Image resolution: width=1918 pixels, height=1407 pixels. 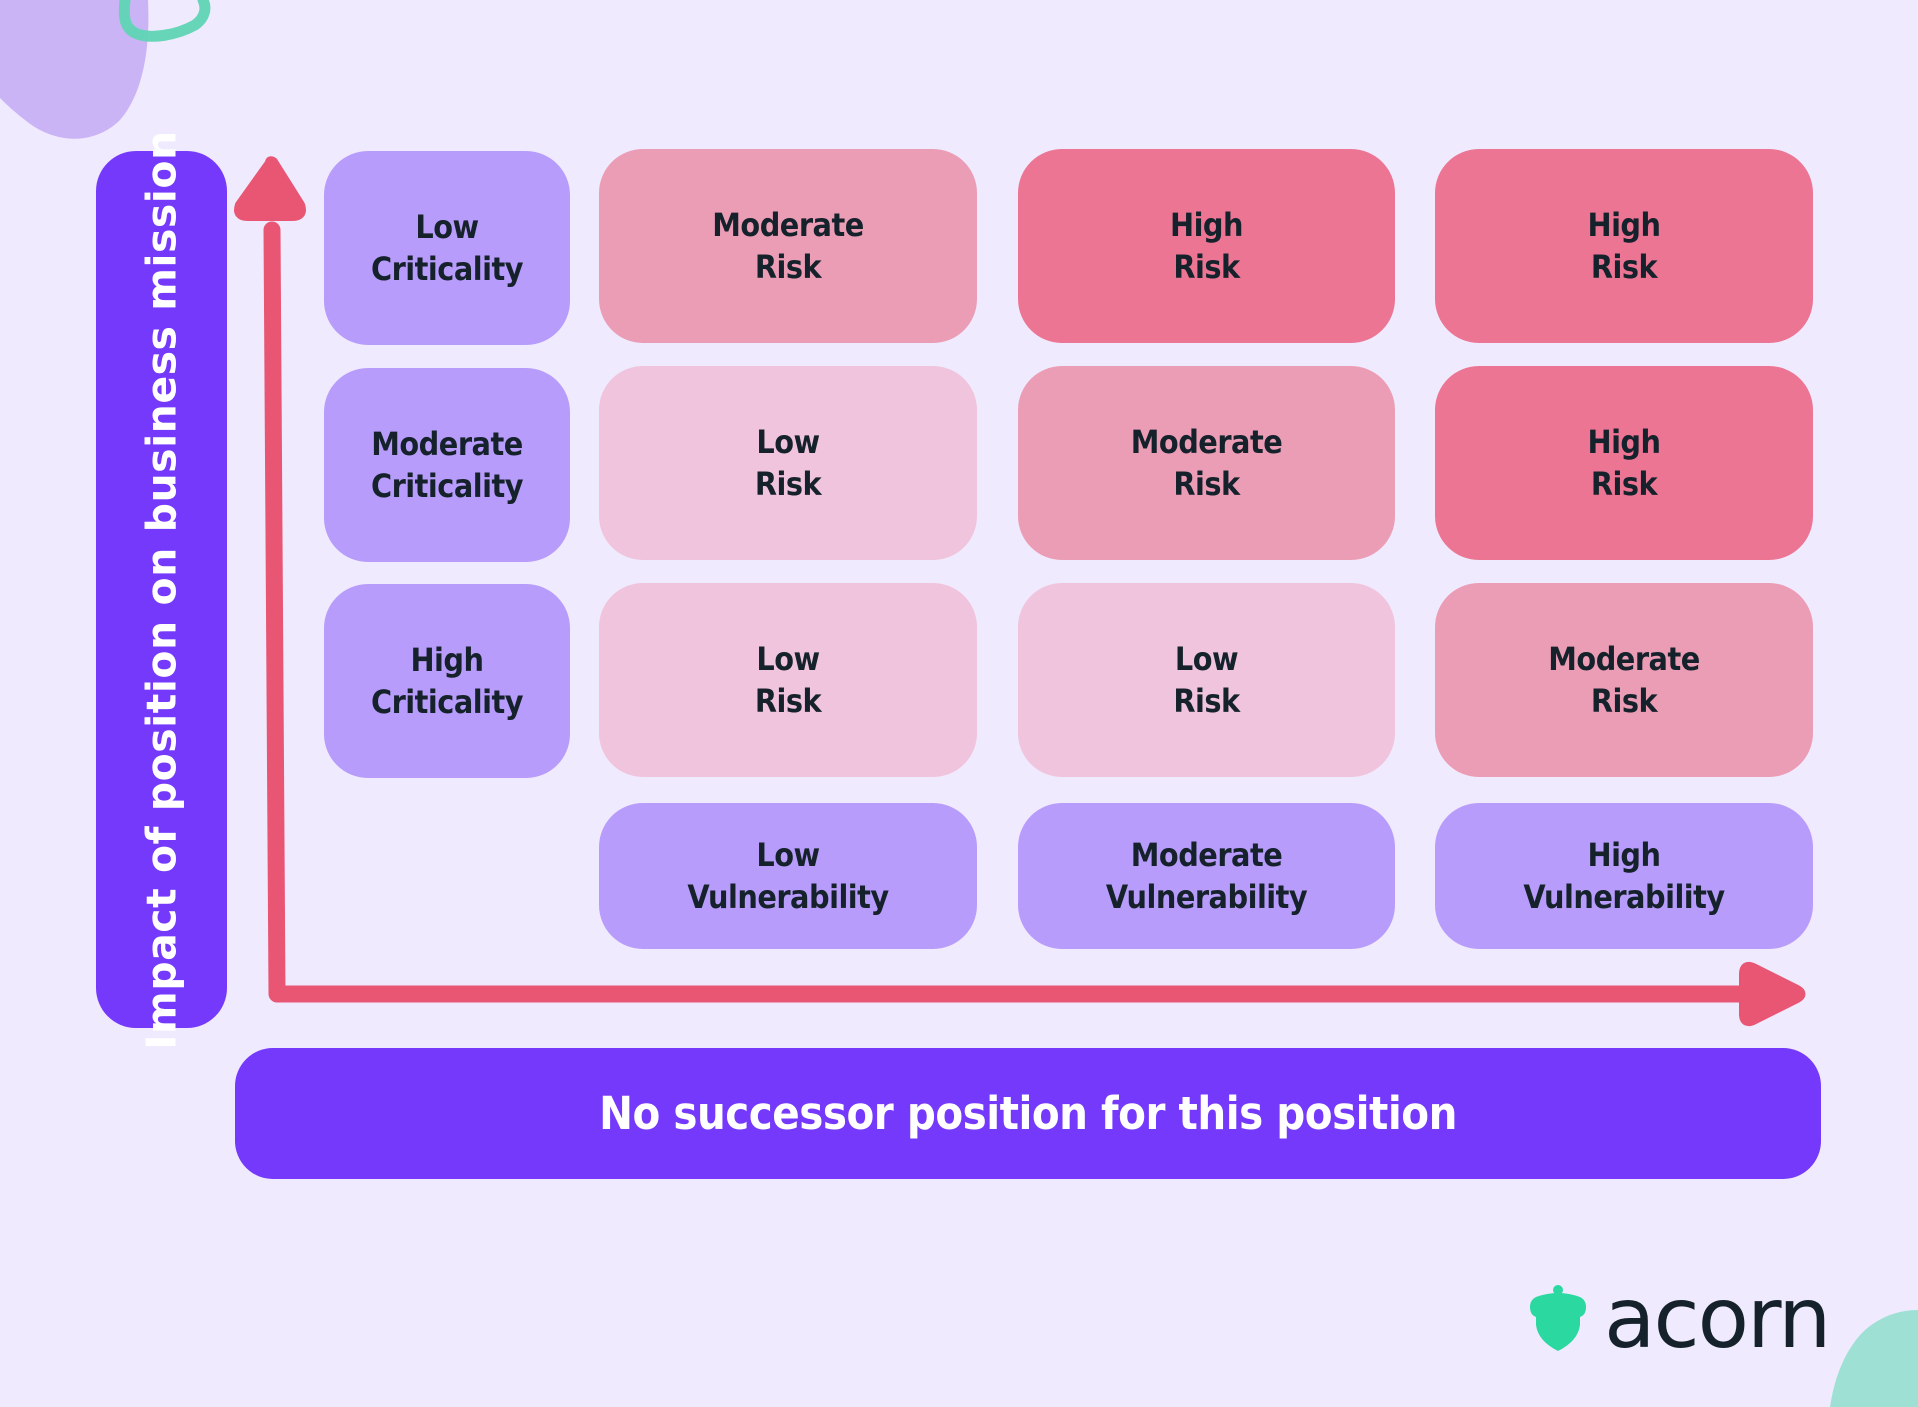 I want to click on x-axis-label: No successor position for this position, so click(x=1028, y=1113).